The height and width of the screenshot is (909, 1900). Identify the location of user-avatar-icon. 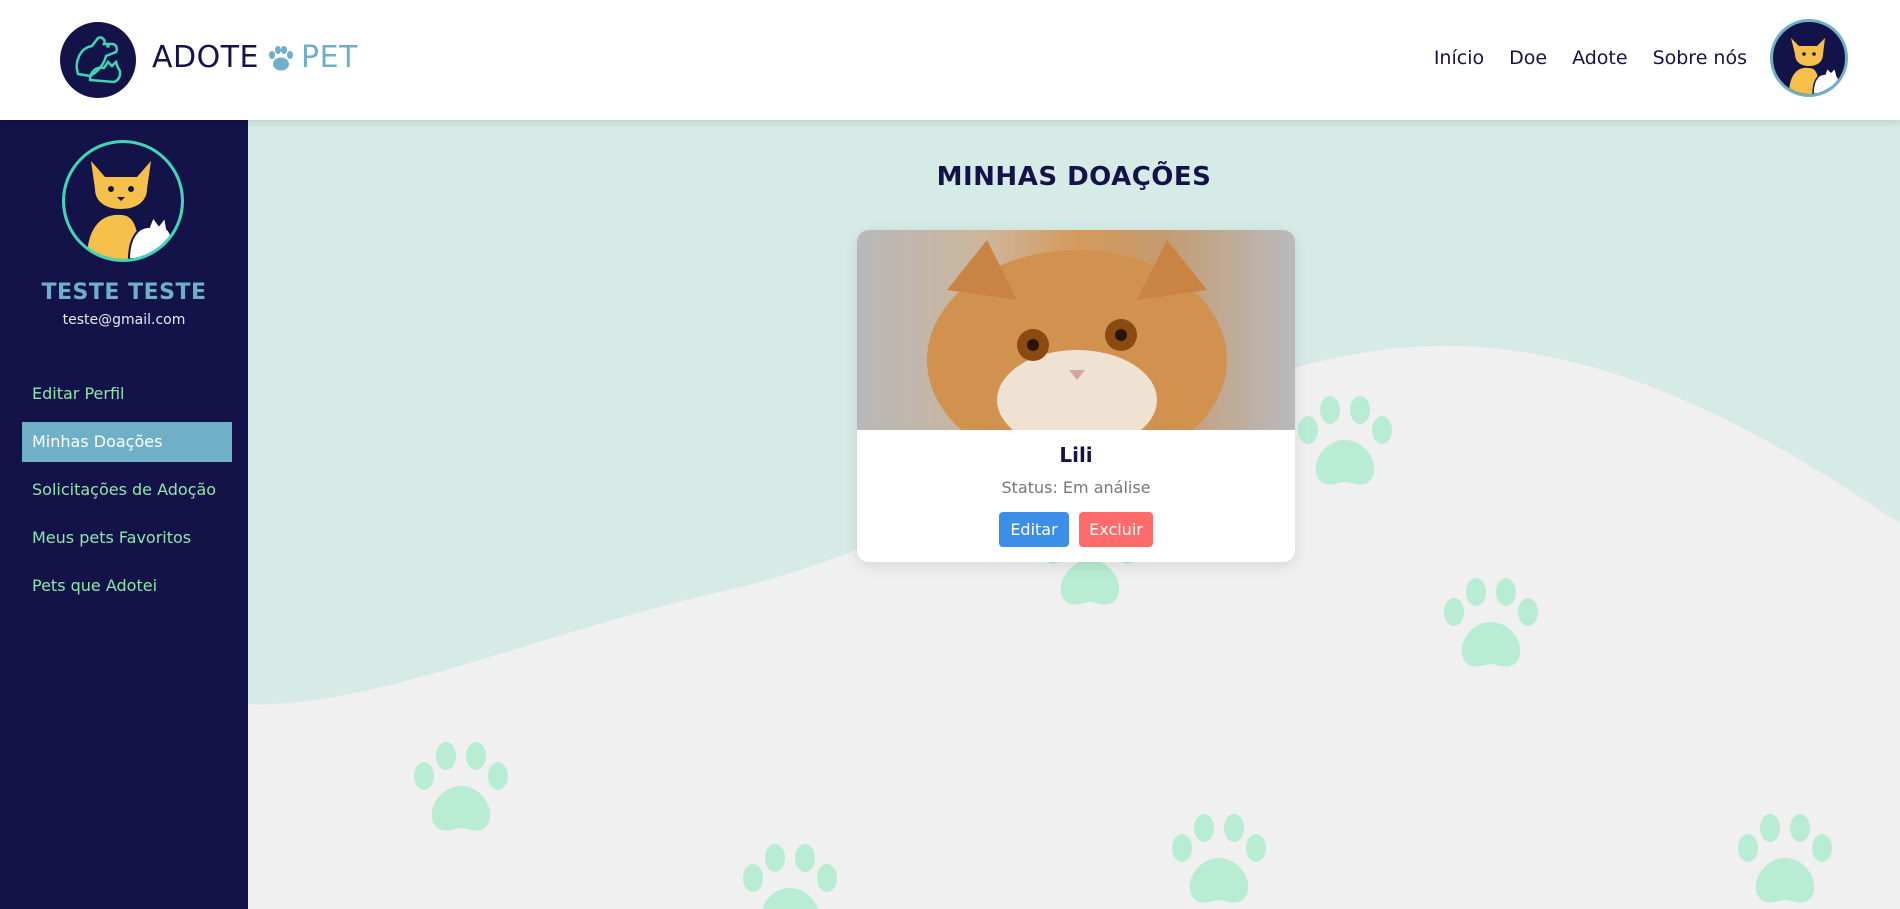
(1809, 58).